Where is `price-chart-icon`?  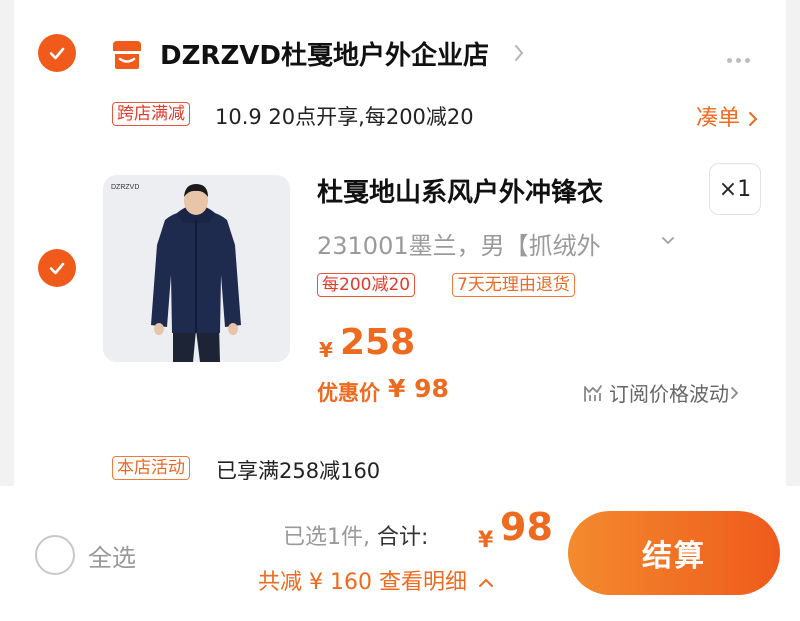
price-chart-icon is located at coordinates (593, 393).